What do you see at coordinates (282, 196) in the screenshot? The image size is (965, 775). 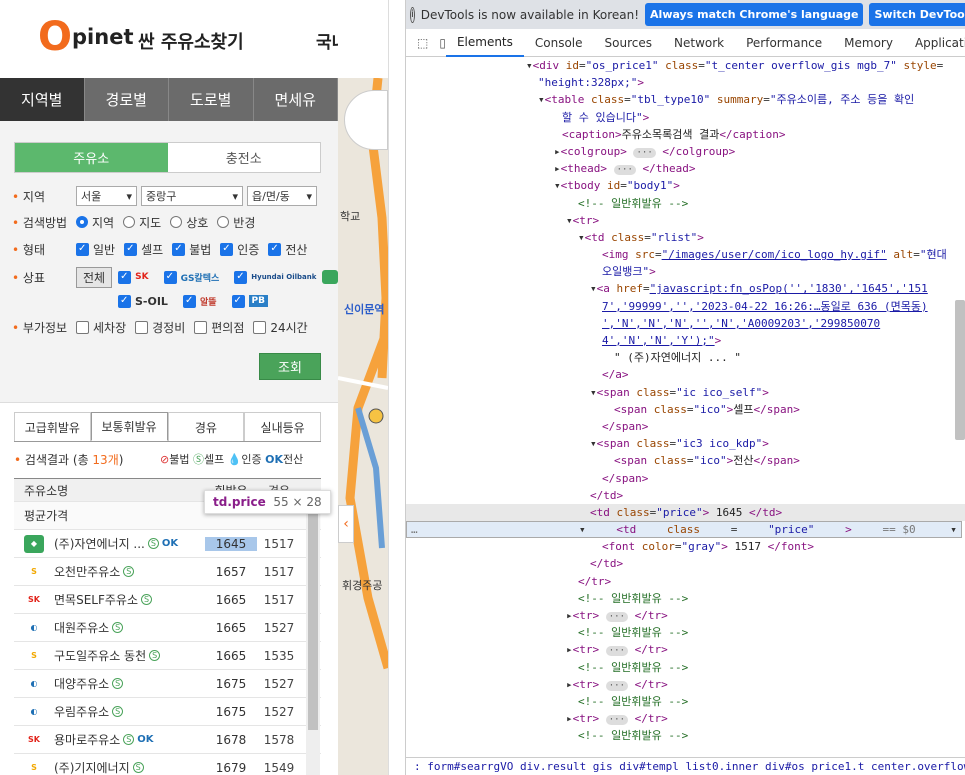 I see `dong-select: 읍/면/동` at bounding box center [282, 196].